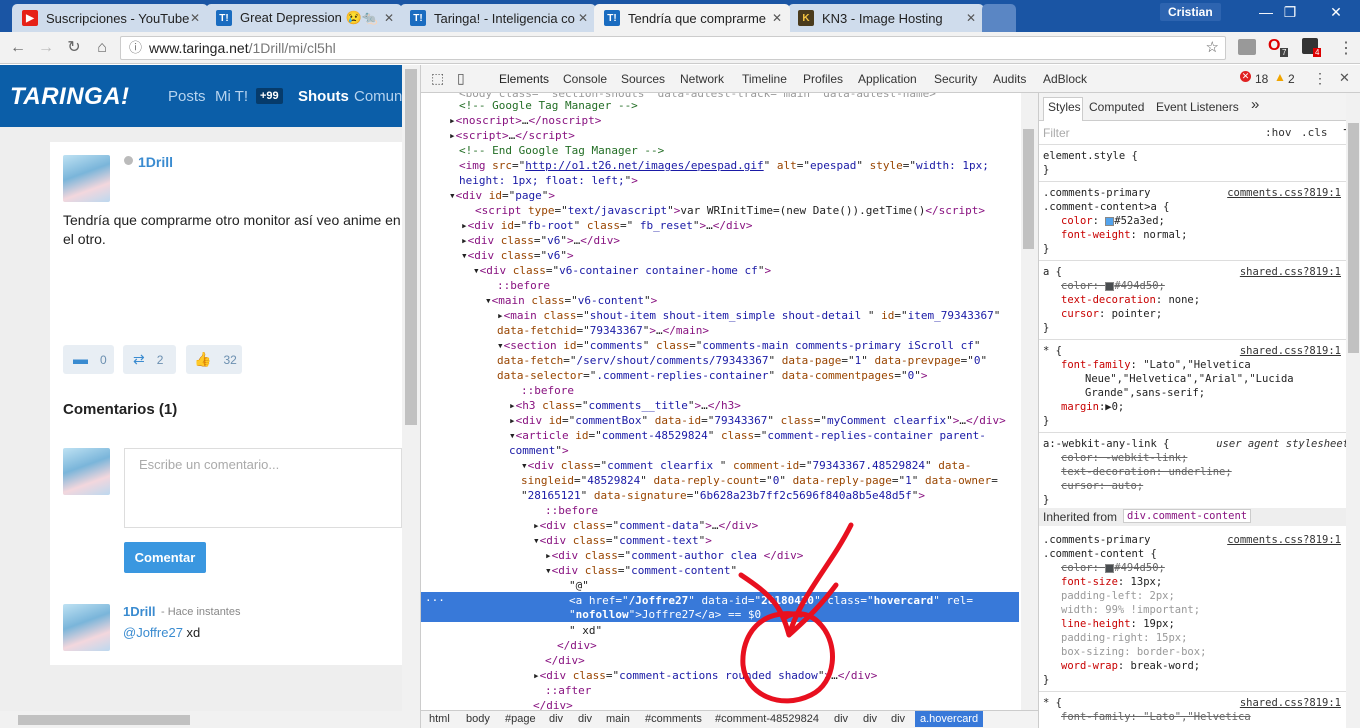  What do you see at coordinates (18, 48) in the screenshot?
I see `back-icon: ←` at bounding box center [18, 48].